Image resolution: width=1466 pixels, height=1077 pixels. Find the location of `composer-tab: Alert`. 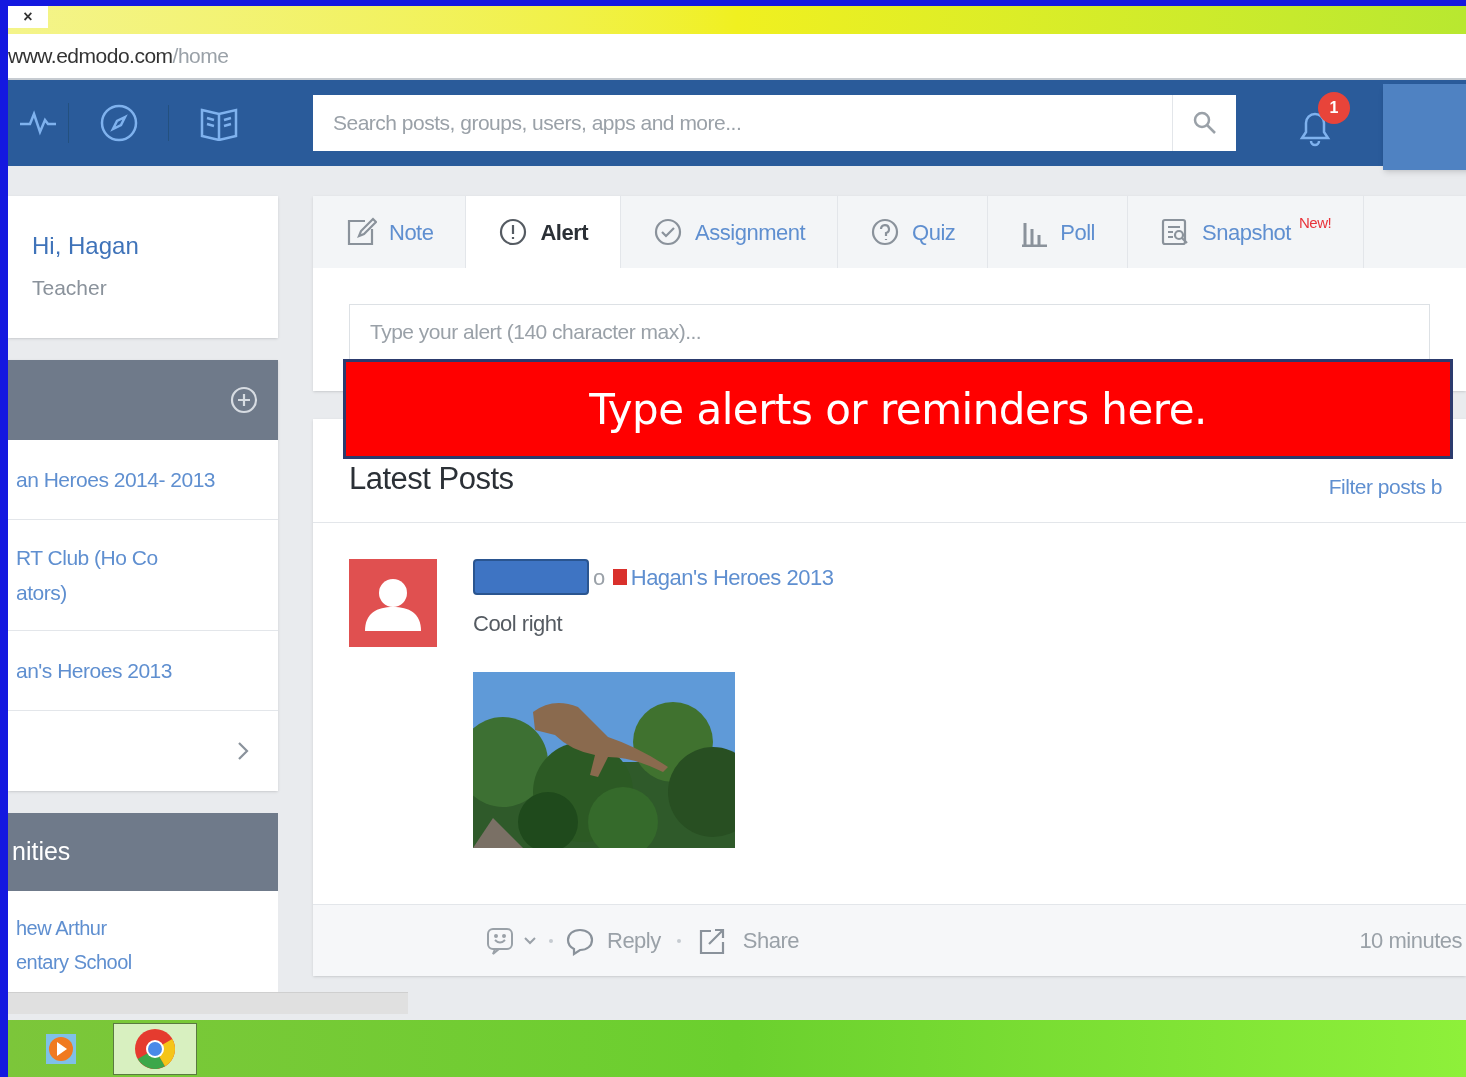

composer-tab: Alert is located at coordinates (544, 232).